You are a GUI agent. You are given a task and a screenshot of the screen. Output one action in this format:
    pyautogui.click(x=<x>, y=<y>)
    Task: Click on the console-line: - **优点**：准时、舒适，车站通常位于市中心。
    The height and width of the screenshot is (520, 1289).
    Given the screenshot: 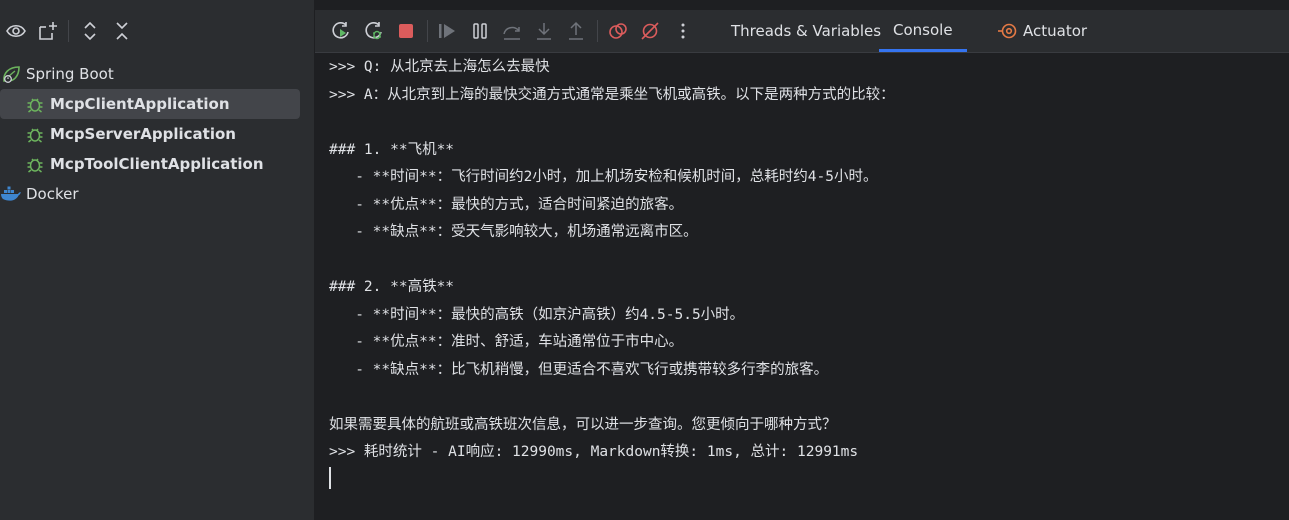 What is the action you would take?
    pyautogui.click(x=506, y=342)
    